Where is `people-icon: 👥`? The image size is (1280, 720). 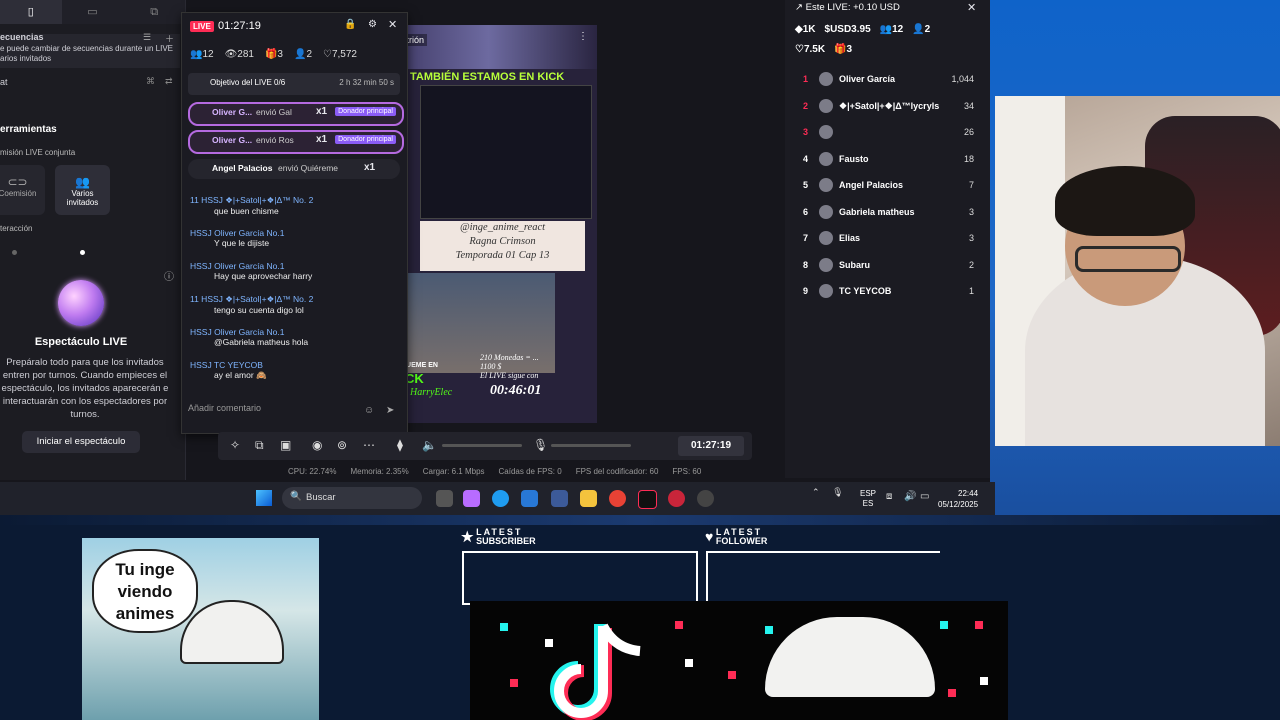 people-icon: 👥 is located at coordinates (82, 182).